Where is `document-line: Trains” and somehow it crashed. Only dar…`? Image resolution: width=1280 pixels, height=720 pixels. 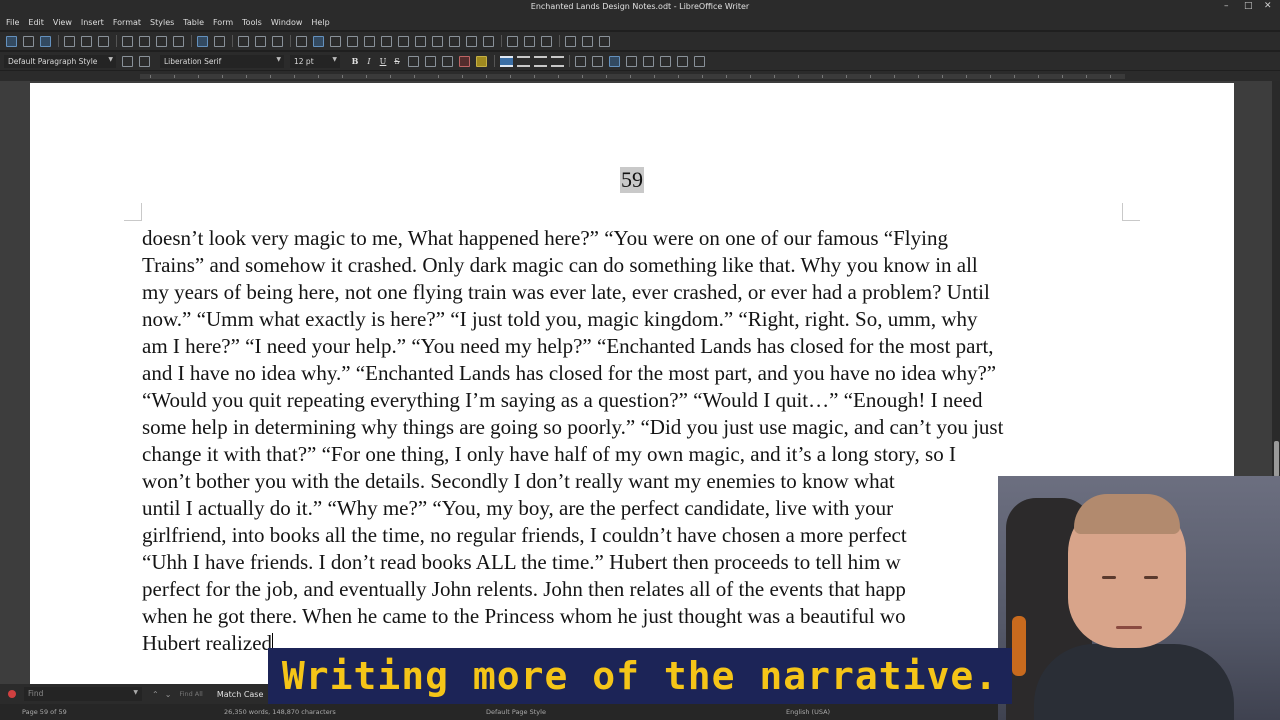
document-line: Trains” and somehow it crashed. Only dar… is located at coordinates (642, 265).